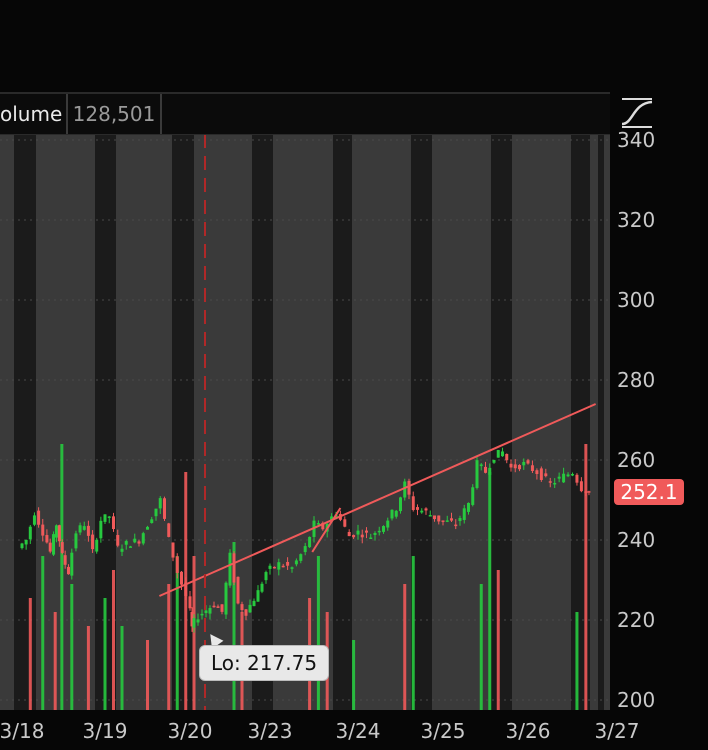  I want to click on y-tick-label: 240, so click(636, 540).